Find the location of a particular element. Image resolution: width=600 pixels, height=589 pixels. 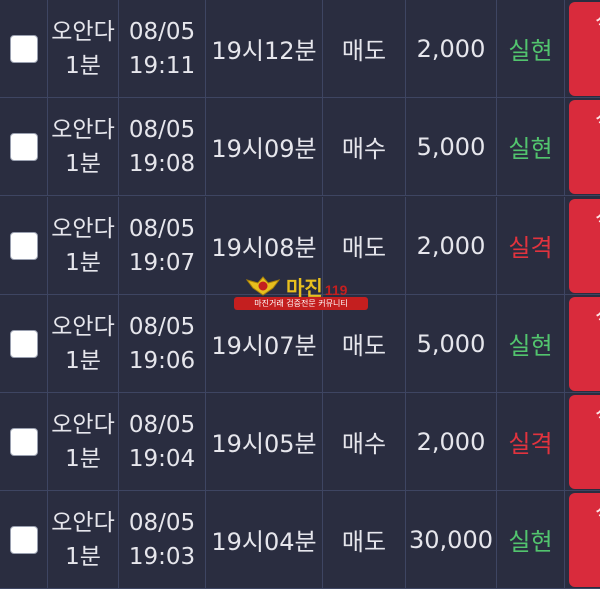

order-datetime-cell: 08/05 19:06 is located at coordinates (161, 344).